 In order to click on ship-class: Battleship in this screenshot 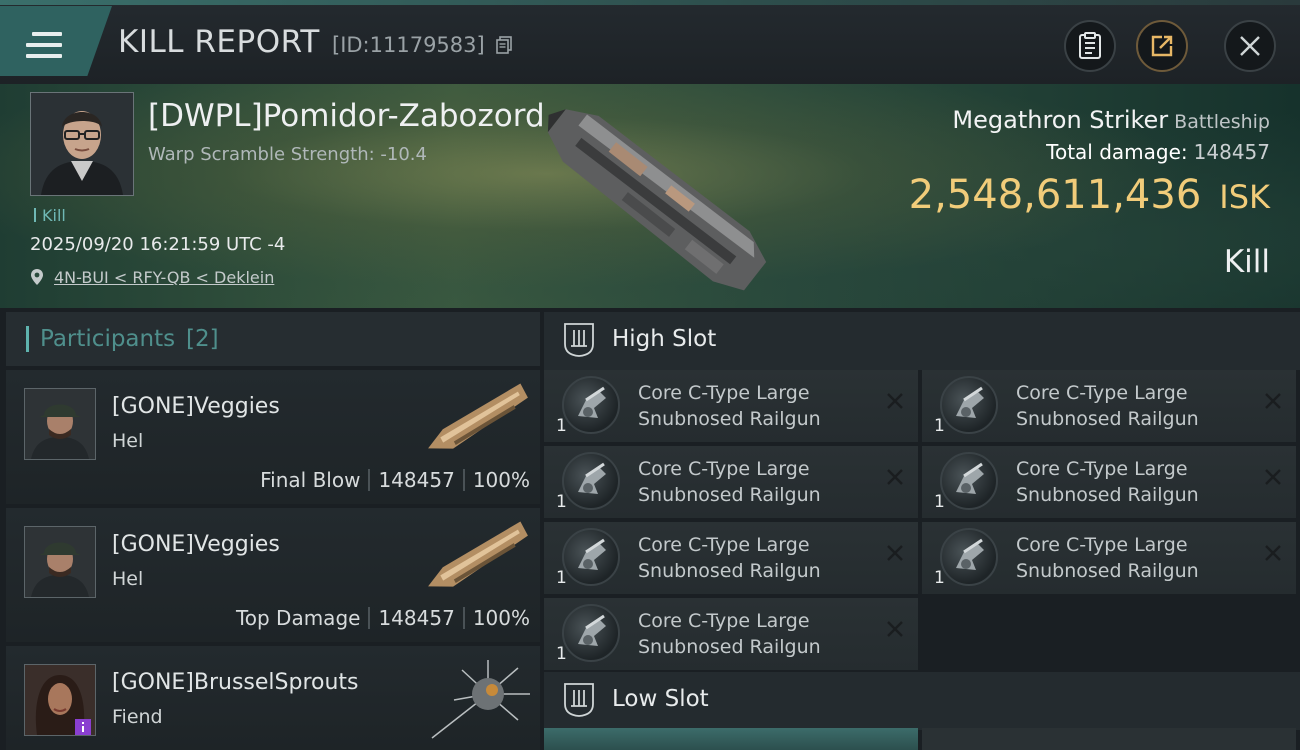, I will do `click(1222, 122)`.